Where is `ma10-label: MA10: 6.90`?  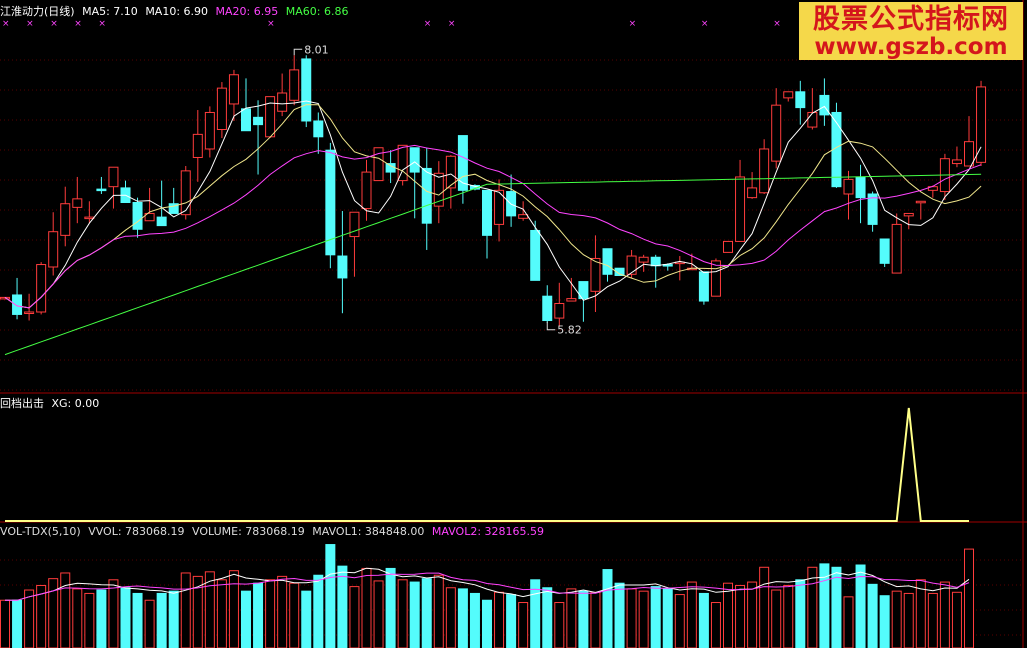
ma10-label: MA10: 6.90 is located at coordinates (177, 11).